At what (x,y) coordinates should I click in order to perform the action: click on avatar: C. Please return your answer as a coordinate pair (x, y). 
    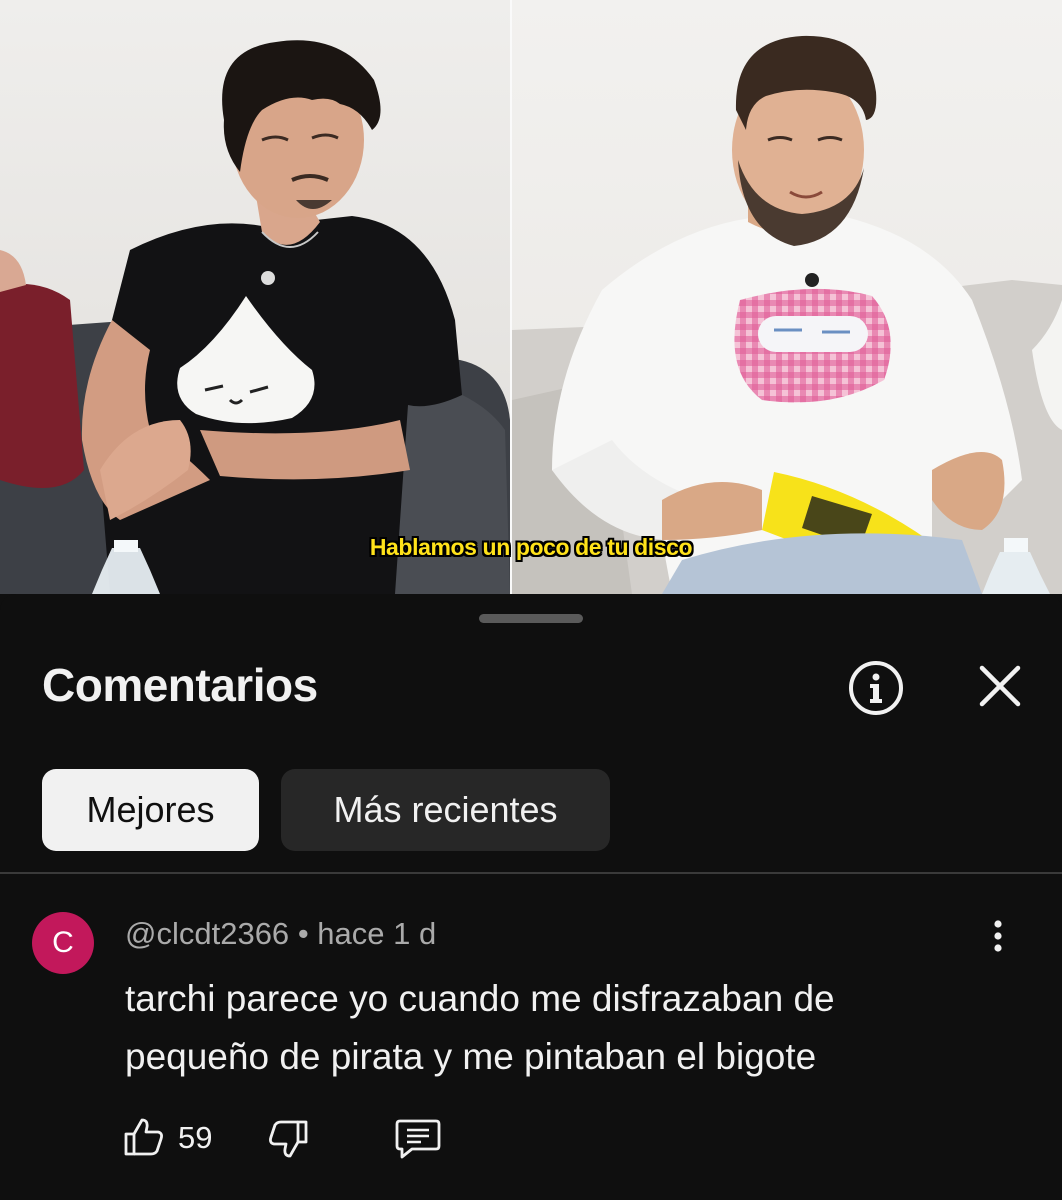
    Looking at the image, I should click on (63, 943).